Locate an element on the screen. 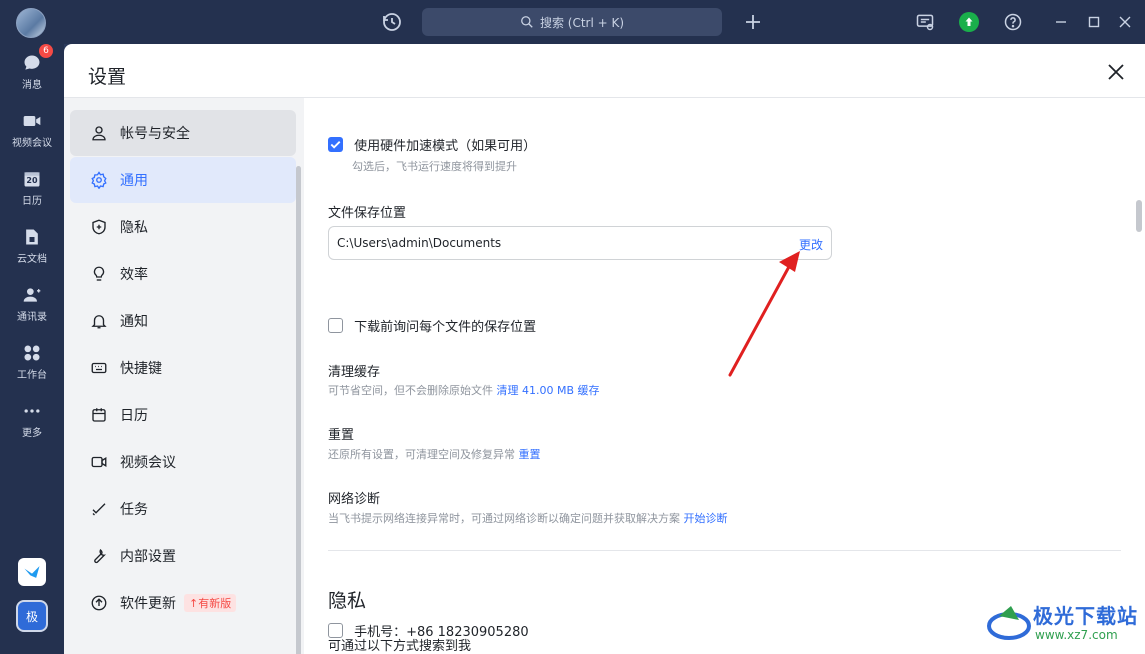 The image size is (1145, 654). keyboard-icon is located at coordinates (99, 368).